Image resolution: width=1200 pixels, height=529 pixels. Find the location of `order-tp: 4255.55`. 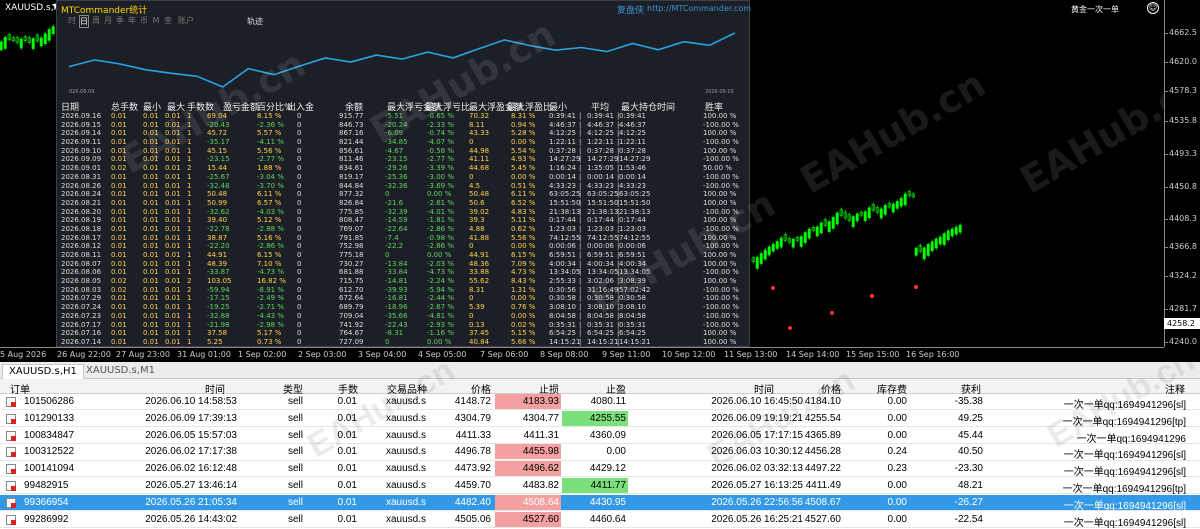

order-tp: 4255.55 is located at coordinates (607, 418).